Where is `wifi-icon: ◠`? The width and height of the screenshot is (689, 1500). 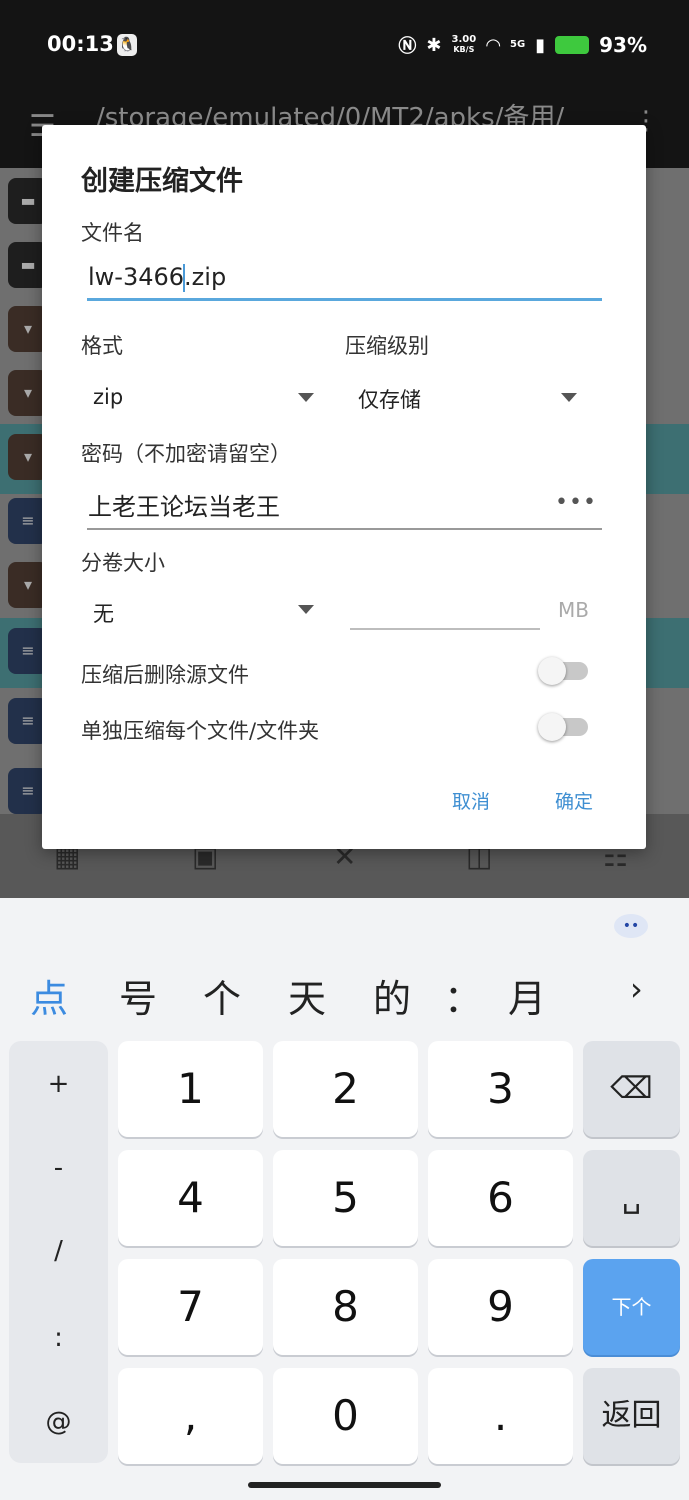 wifi-icon: ◠ is located at coordinates (493, 45).